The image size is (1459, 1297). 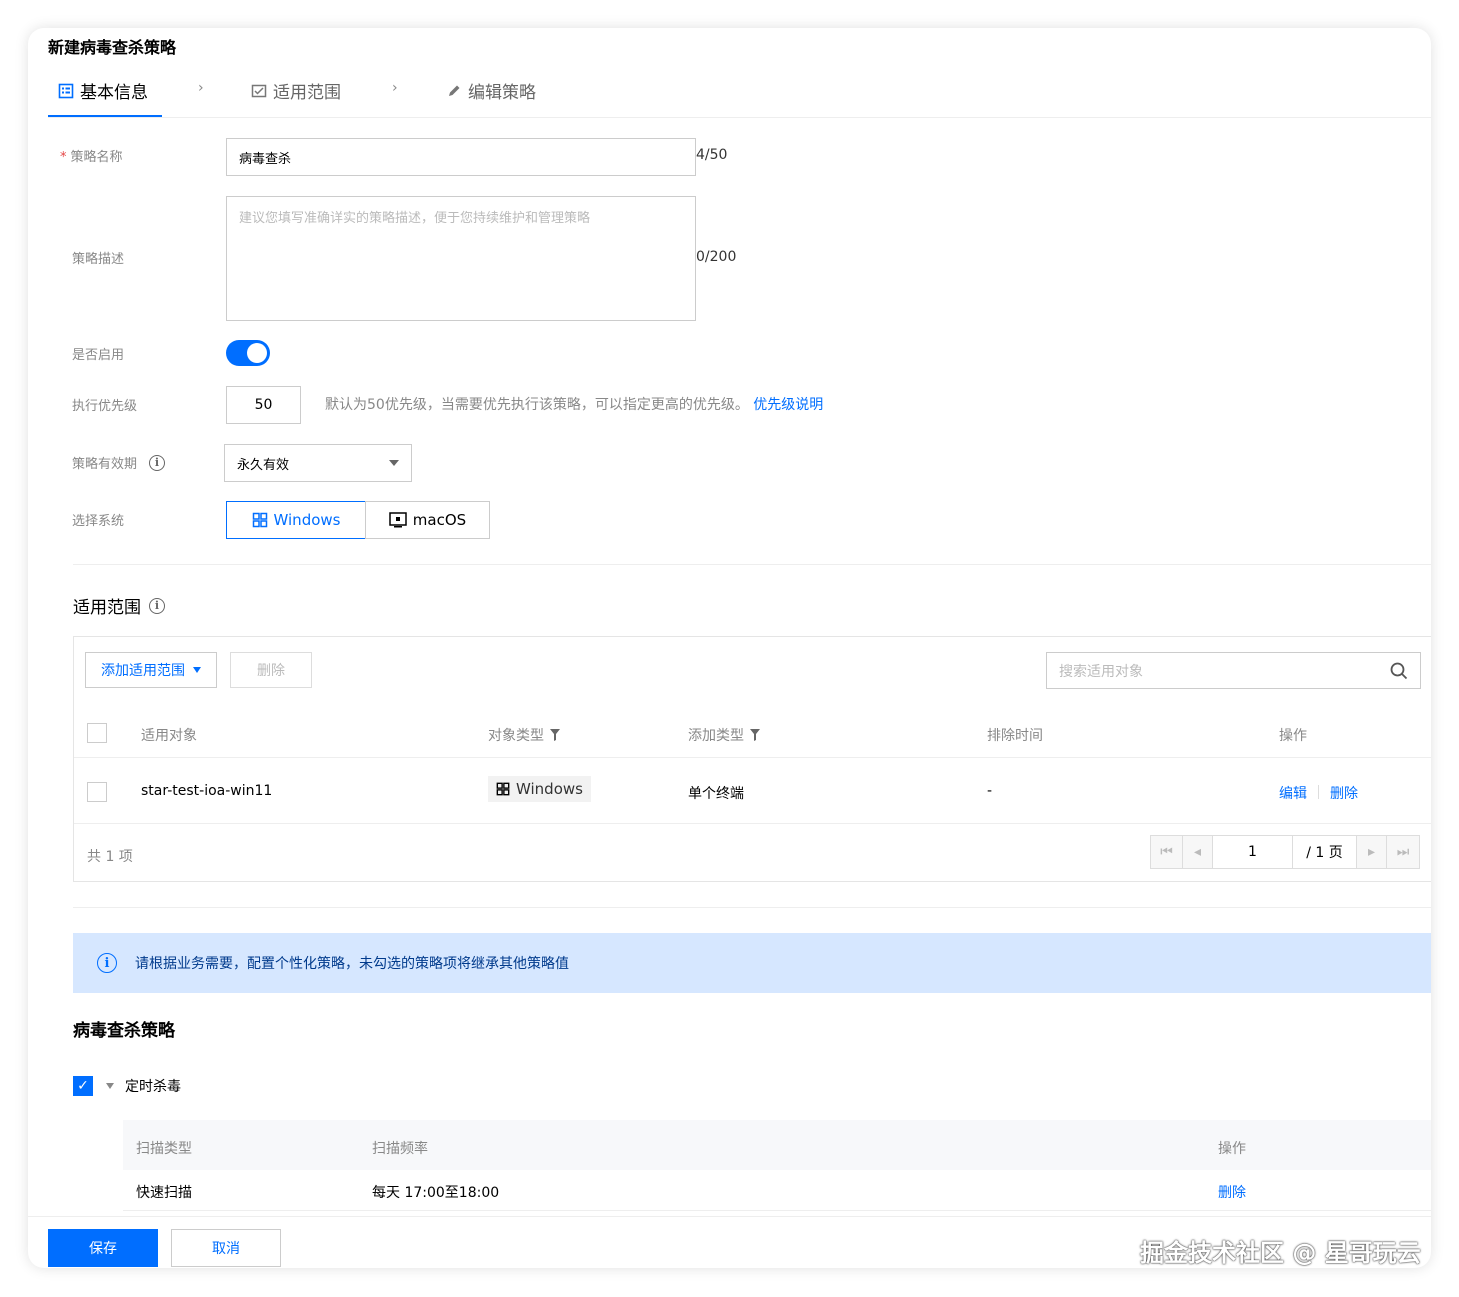 What do you see at coordinates (98, 521) in the screenshot?
I see `os-label: 选择系统` at bounding box center [98, 521].